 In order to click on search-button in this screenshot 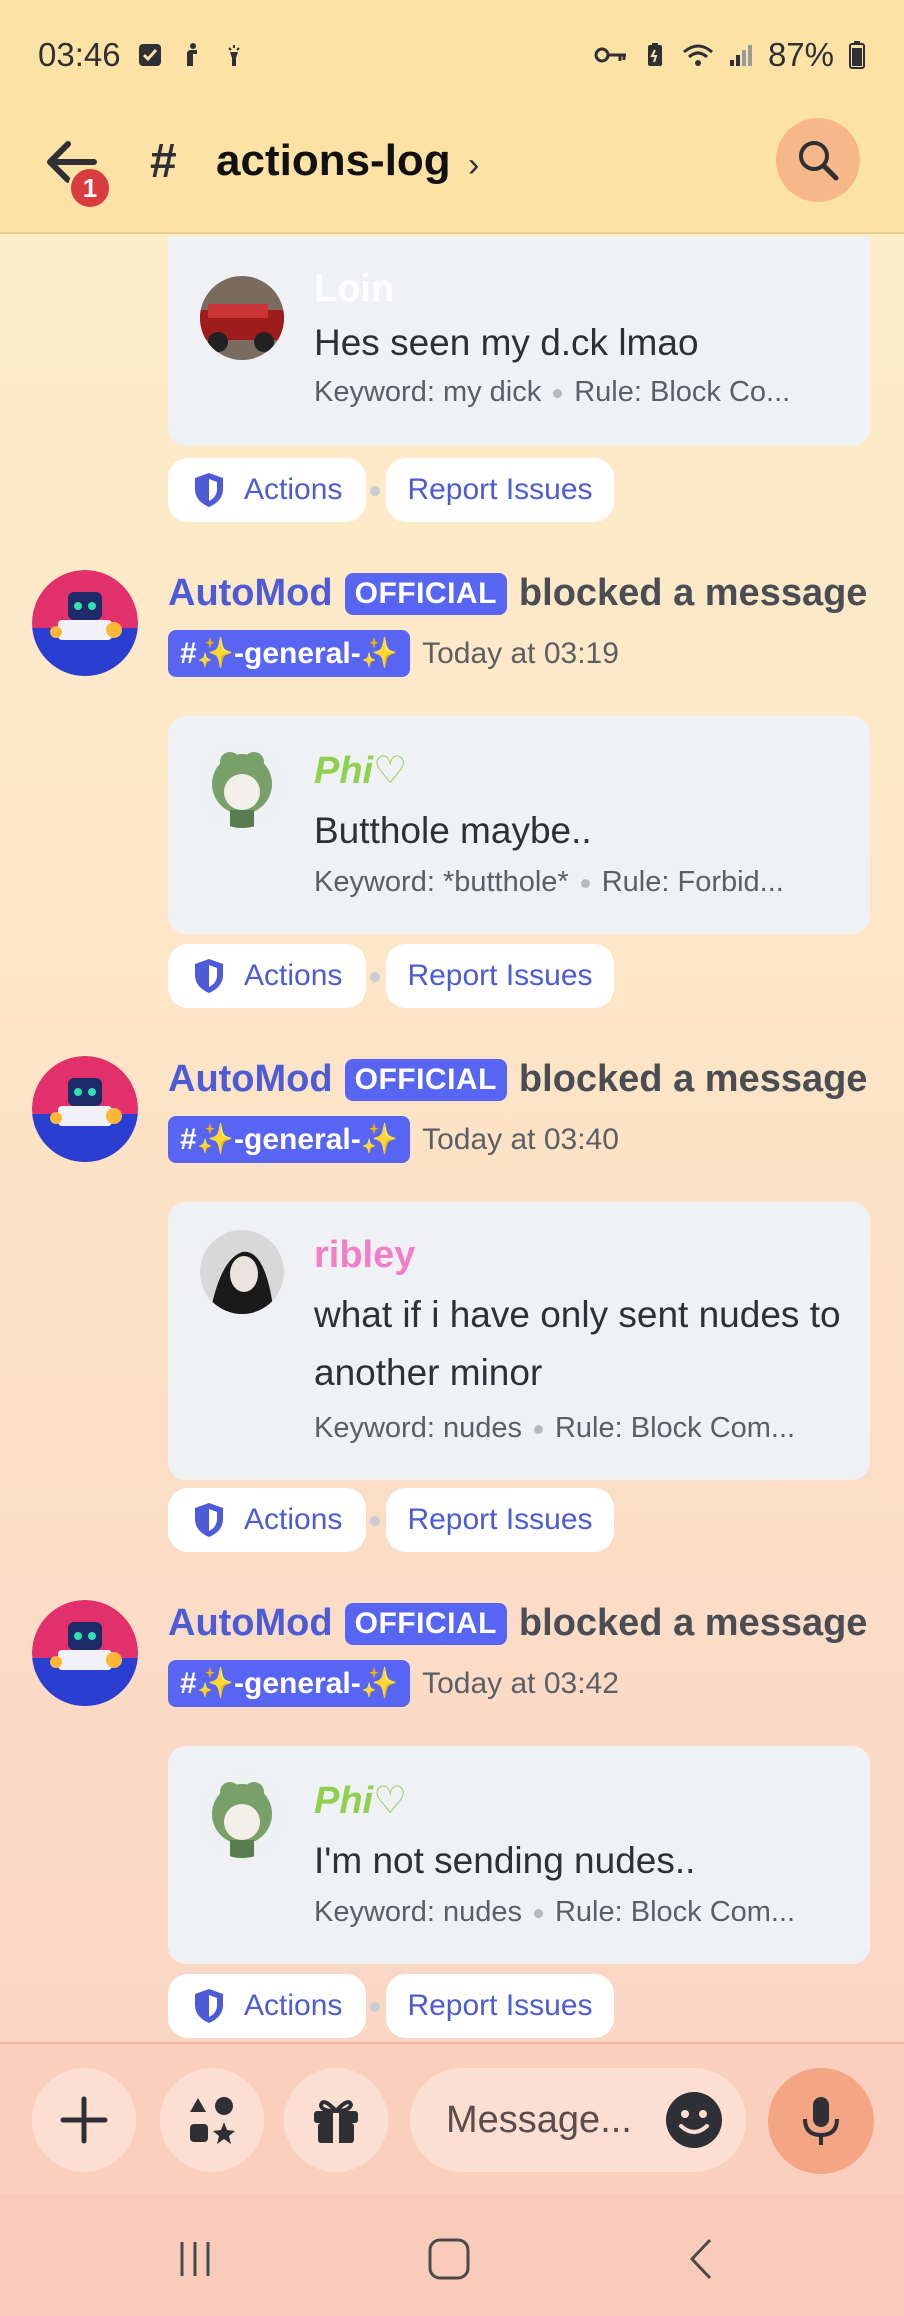, I will do `click(818, 160)`.